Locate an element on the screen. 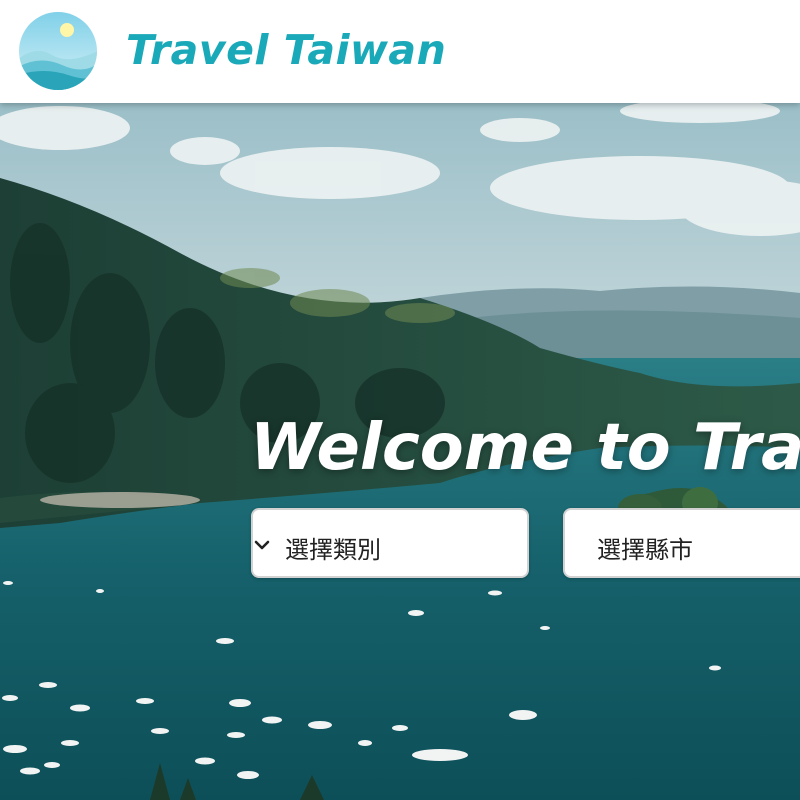  city-select: 選擇縣市 is located at coordinates (681, 543).